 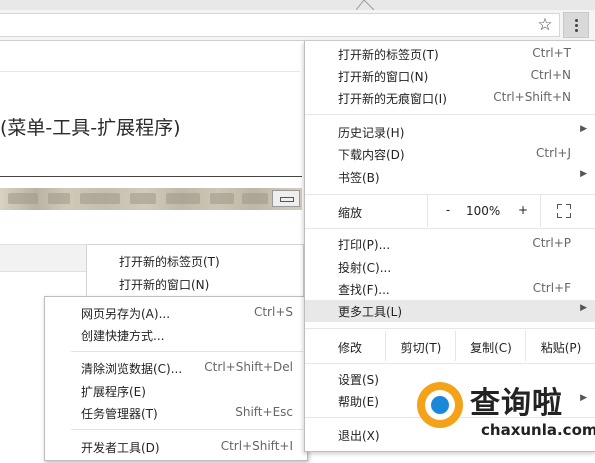 What do you see at coordinates (545, 25) in the screenshot?
I see `bookmark-star-icon: ☆` at bounding box center [545, 25].